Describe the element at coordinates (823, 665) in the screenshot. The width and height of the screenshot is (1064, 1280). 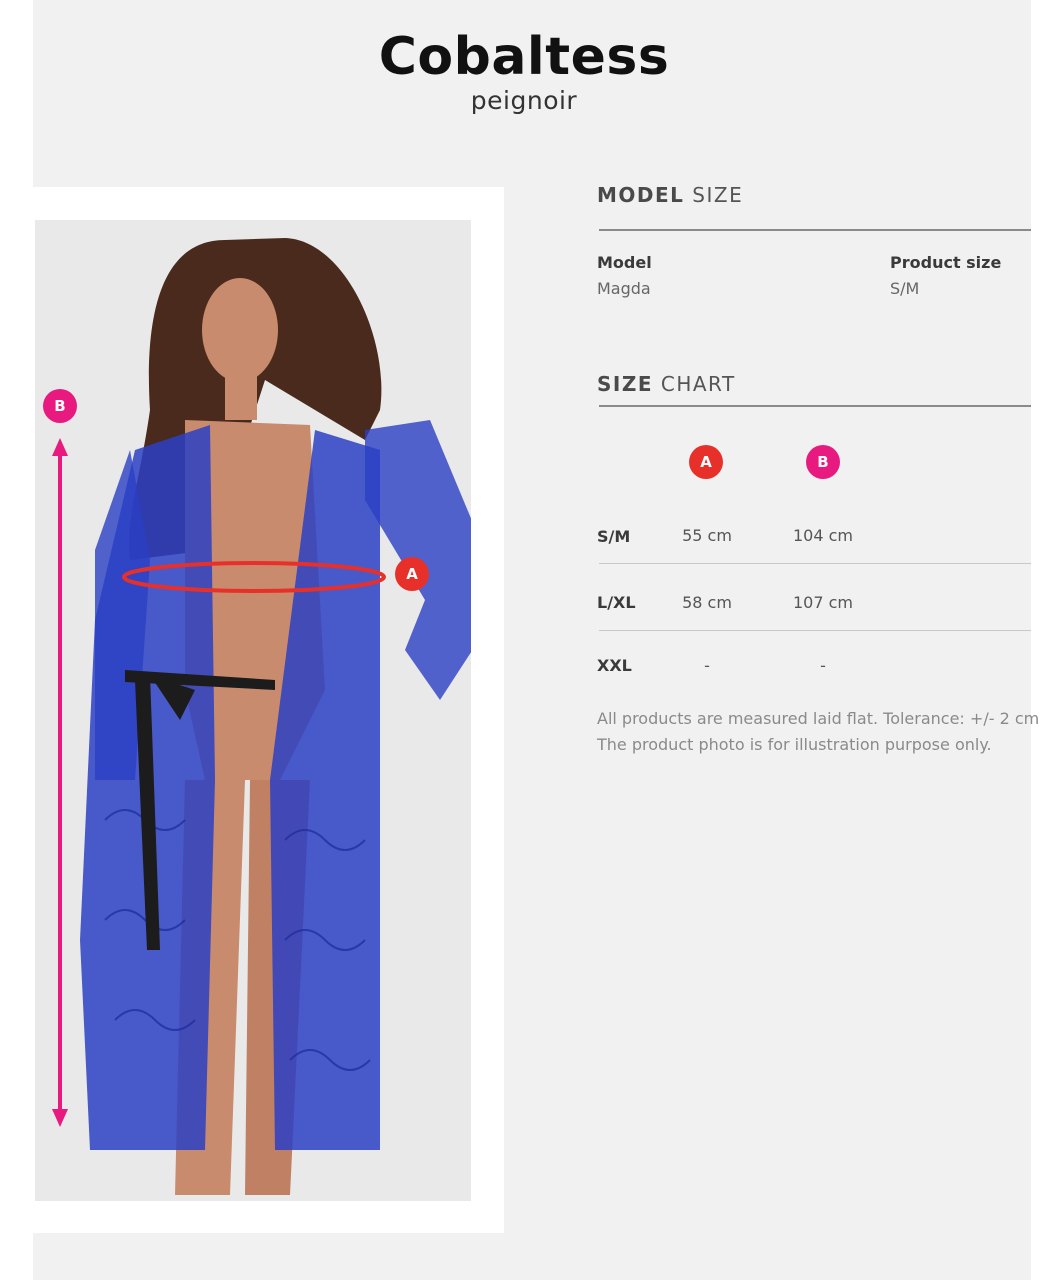
I see `size-cell-b: -` at that location.